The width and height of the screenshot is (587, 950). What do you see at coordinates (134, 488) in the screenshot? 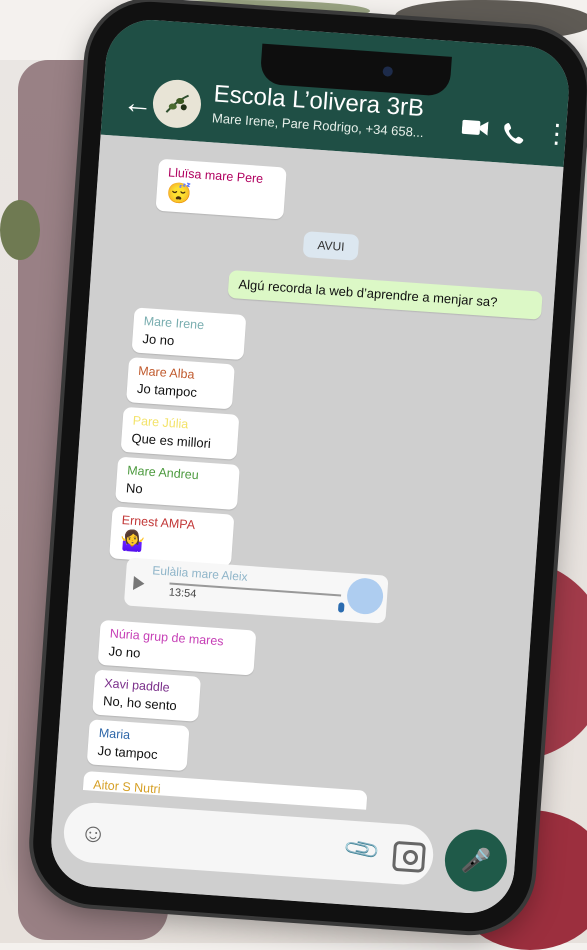
I see `message-text: No` at bounding box center [134, 488].